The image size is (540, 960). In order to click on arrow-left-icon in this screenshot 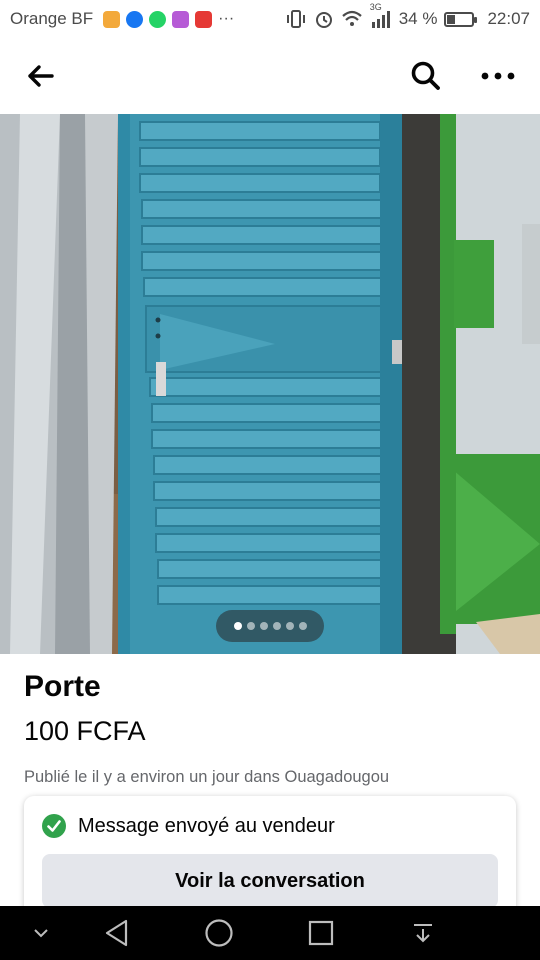, I will do `click(41, 76)`.